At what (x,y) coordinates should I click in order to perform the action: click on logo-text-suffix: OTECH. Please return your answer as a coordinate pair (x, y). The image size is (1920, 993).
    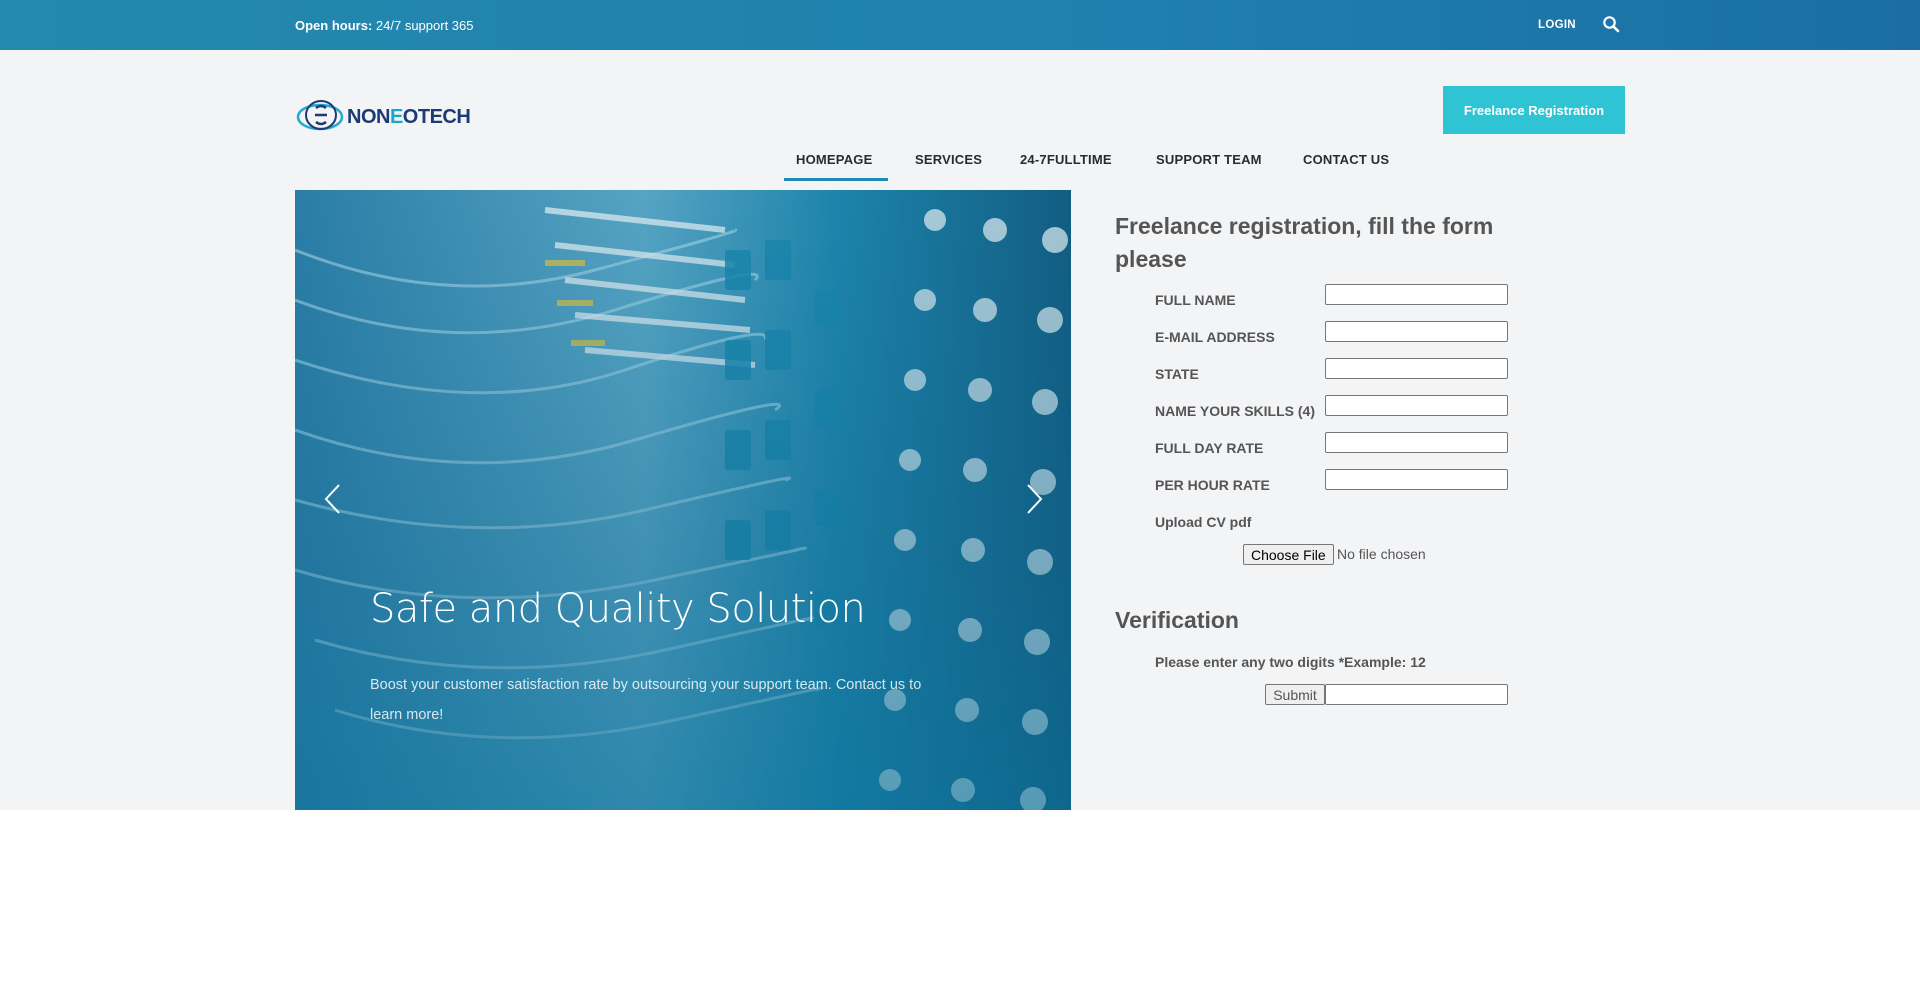
    Looking at the image, I should click on (436, 117).